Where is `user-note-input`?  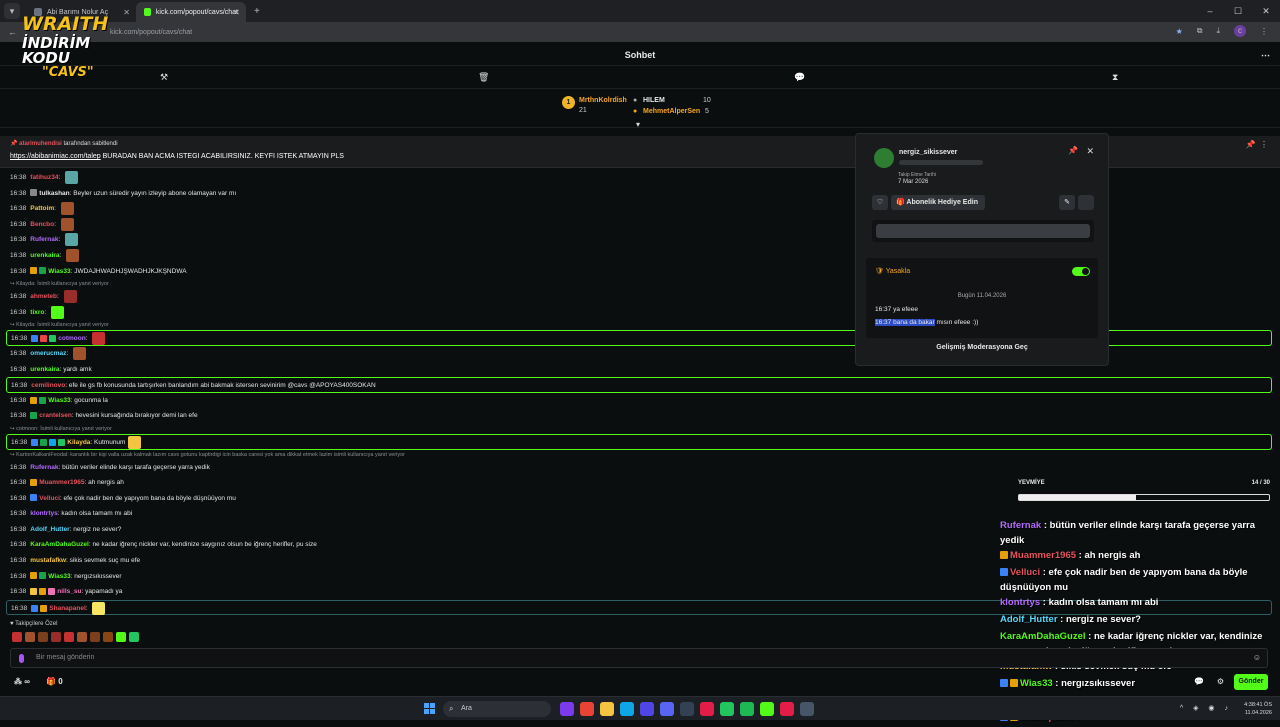
user-note-input is located at coordinates (983, 231).